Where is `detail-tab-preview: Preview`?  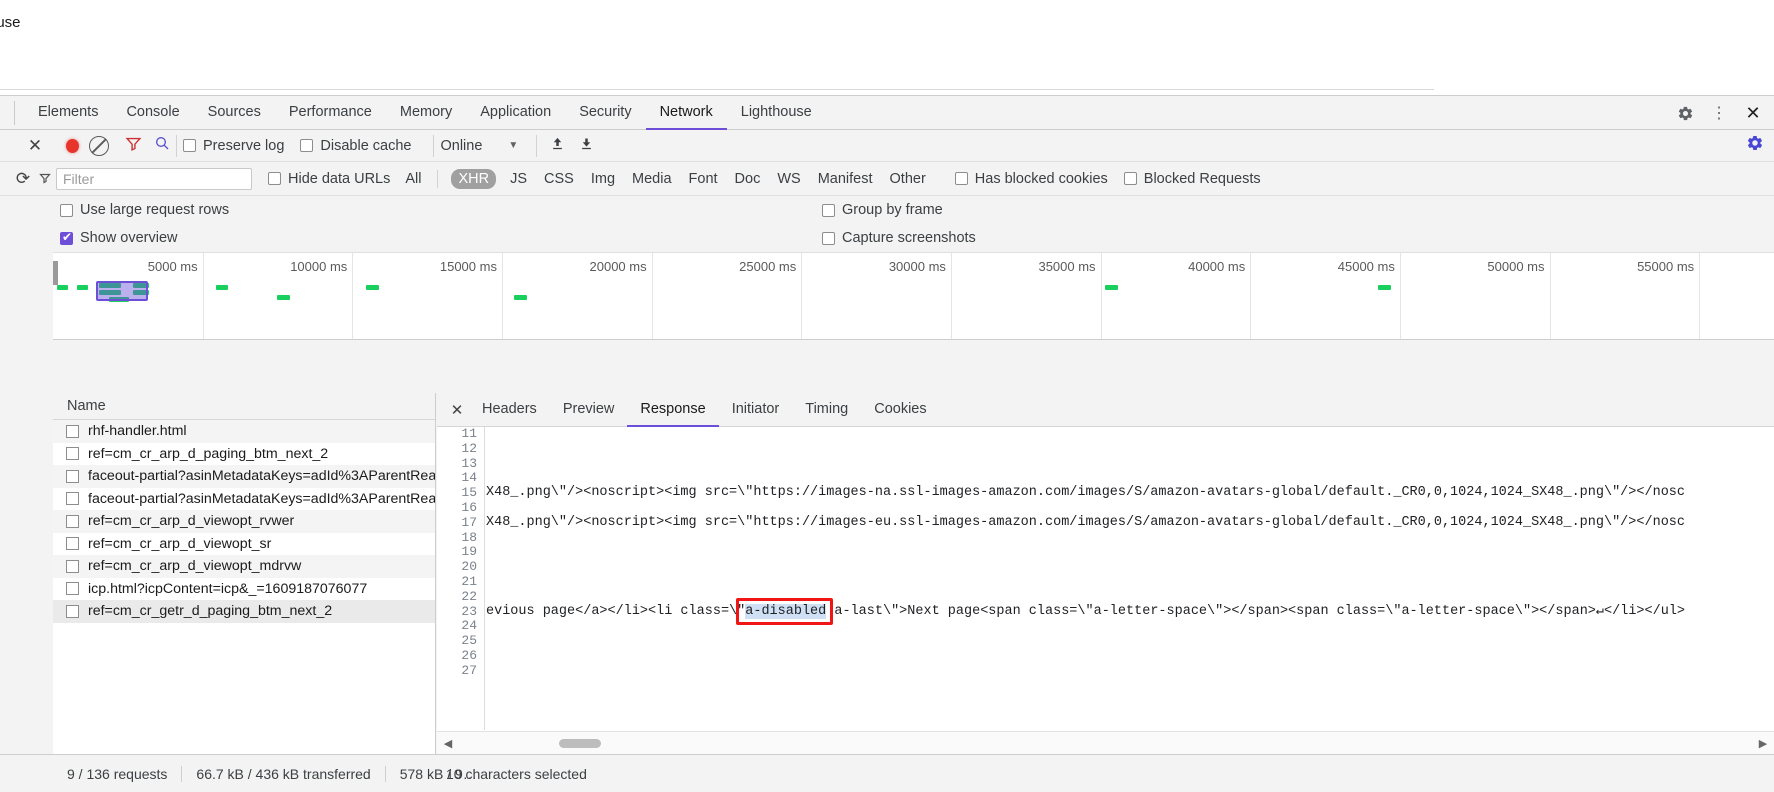 detail-tab-preview: Preview is located at coordinates (589, 410).